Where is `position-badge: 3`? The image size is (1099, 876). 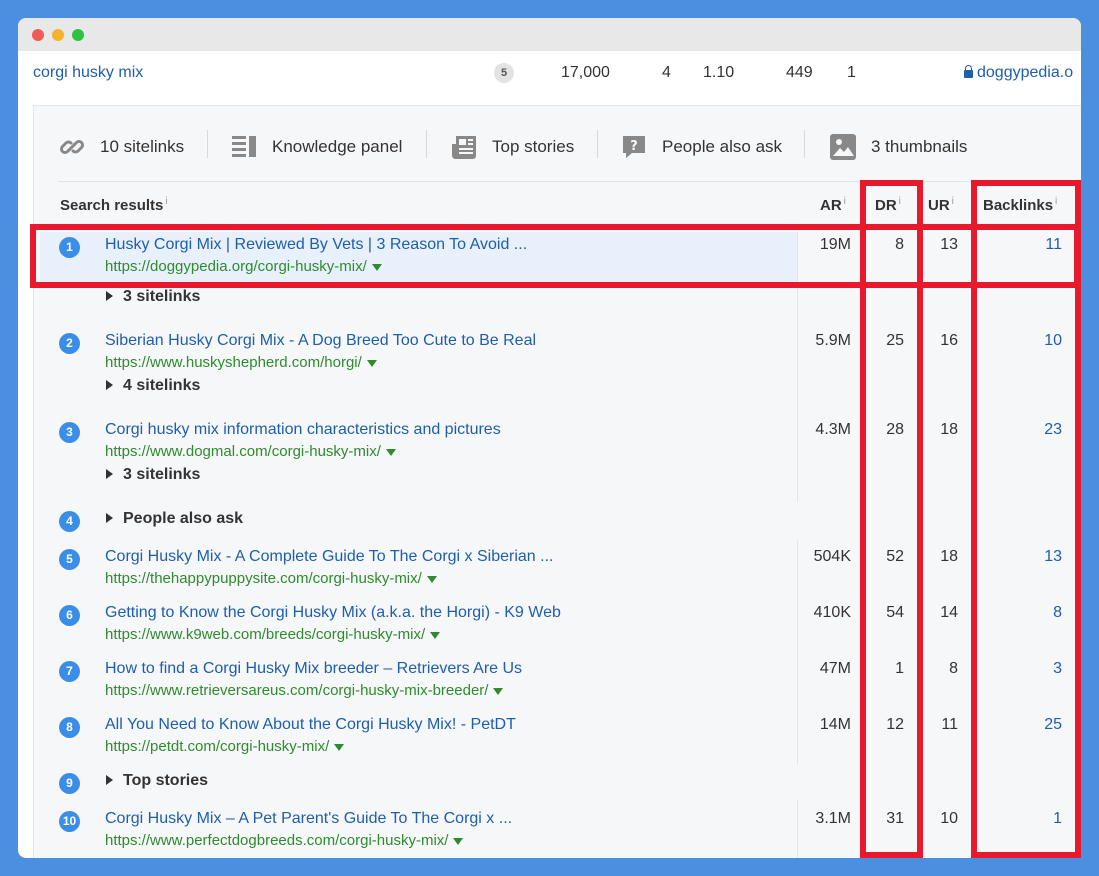 position-badge: 3 is located at coordinates (69, 432).